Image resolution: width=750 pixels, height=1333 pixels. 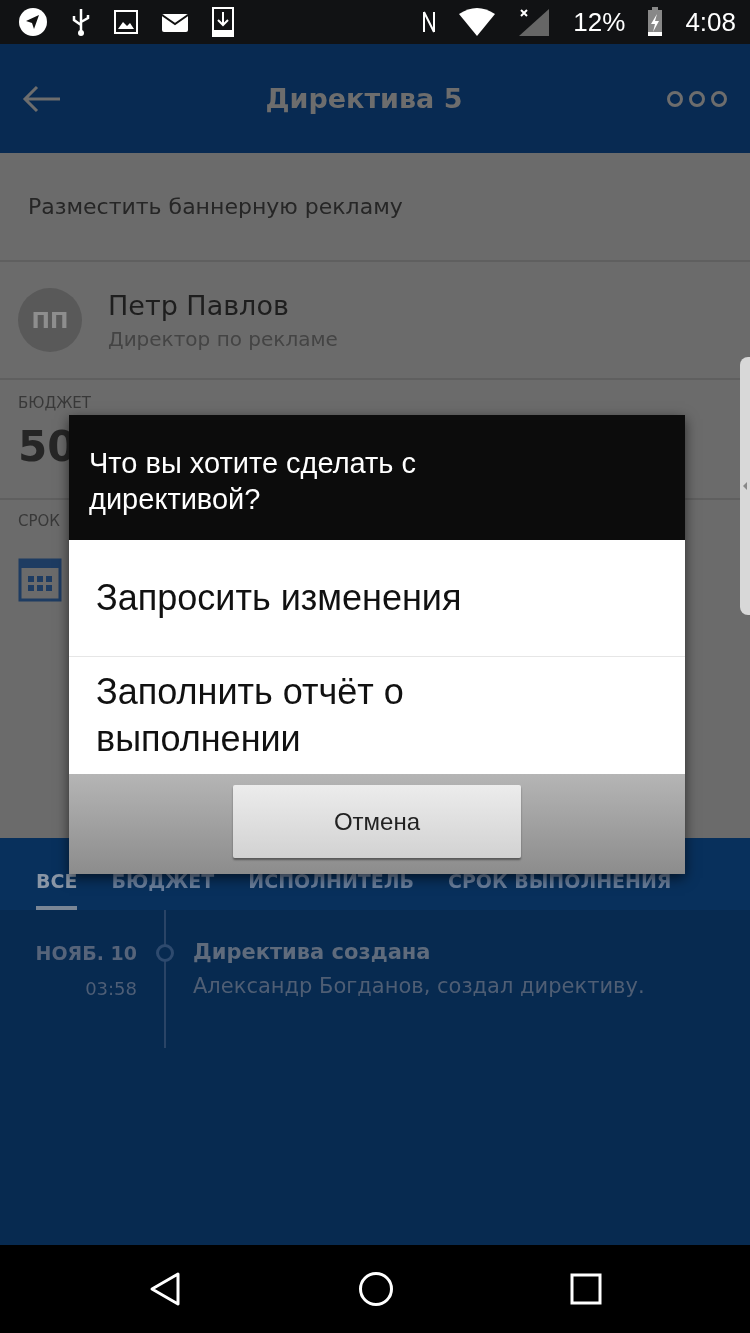 What do you see at coordinates (586, 1289) in the screenshot?
I see `recent-apps-icon` at bounding box center [586, 1289].